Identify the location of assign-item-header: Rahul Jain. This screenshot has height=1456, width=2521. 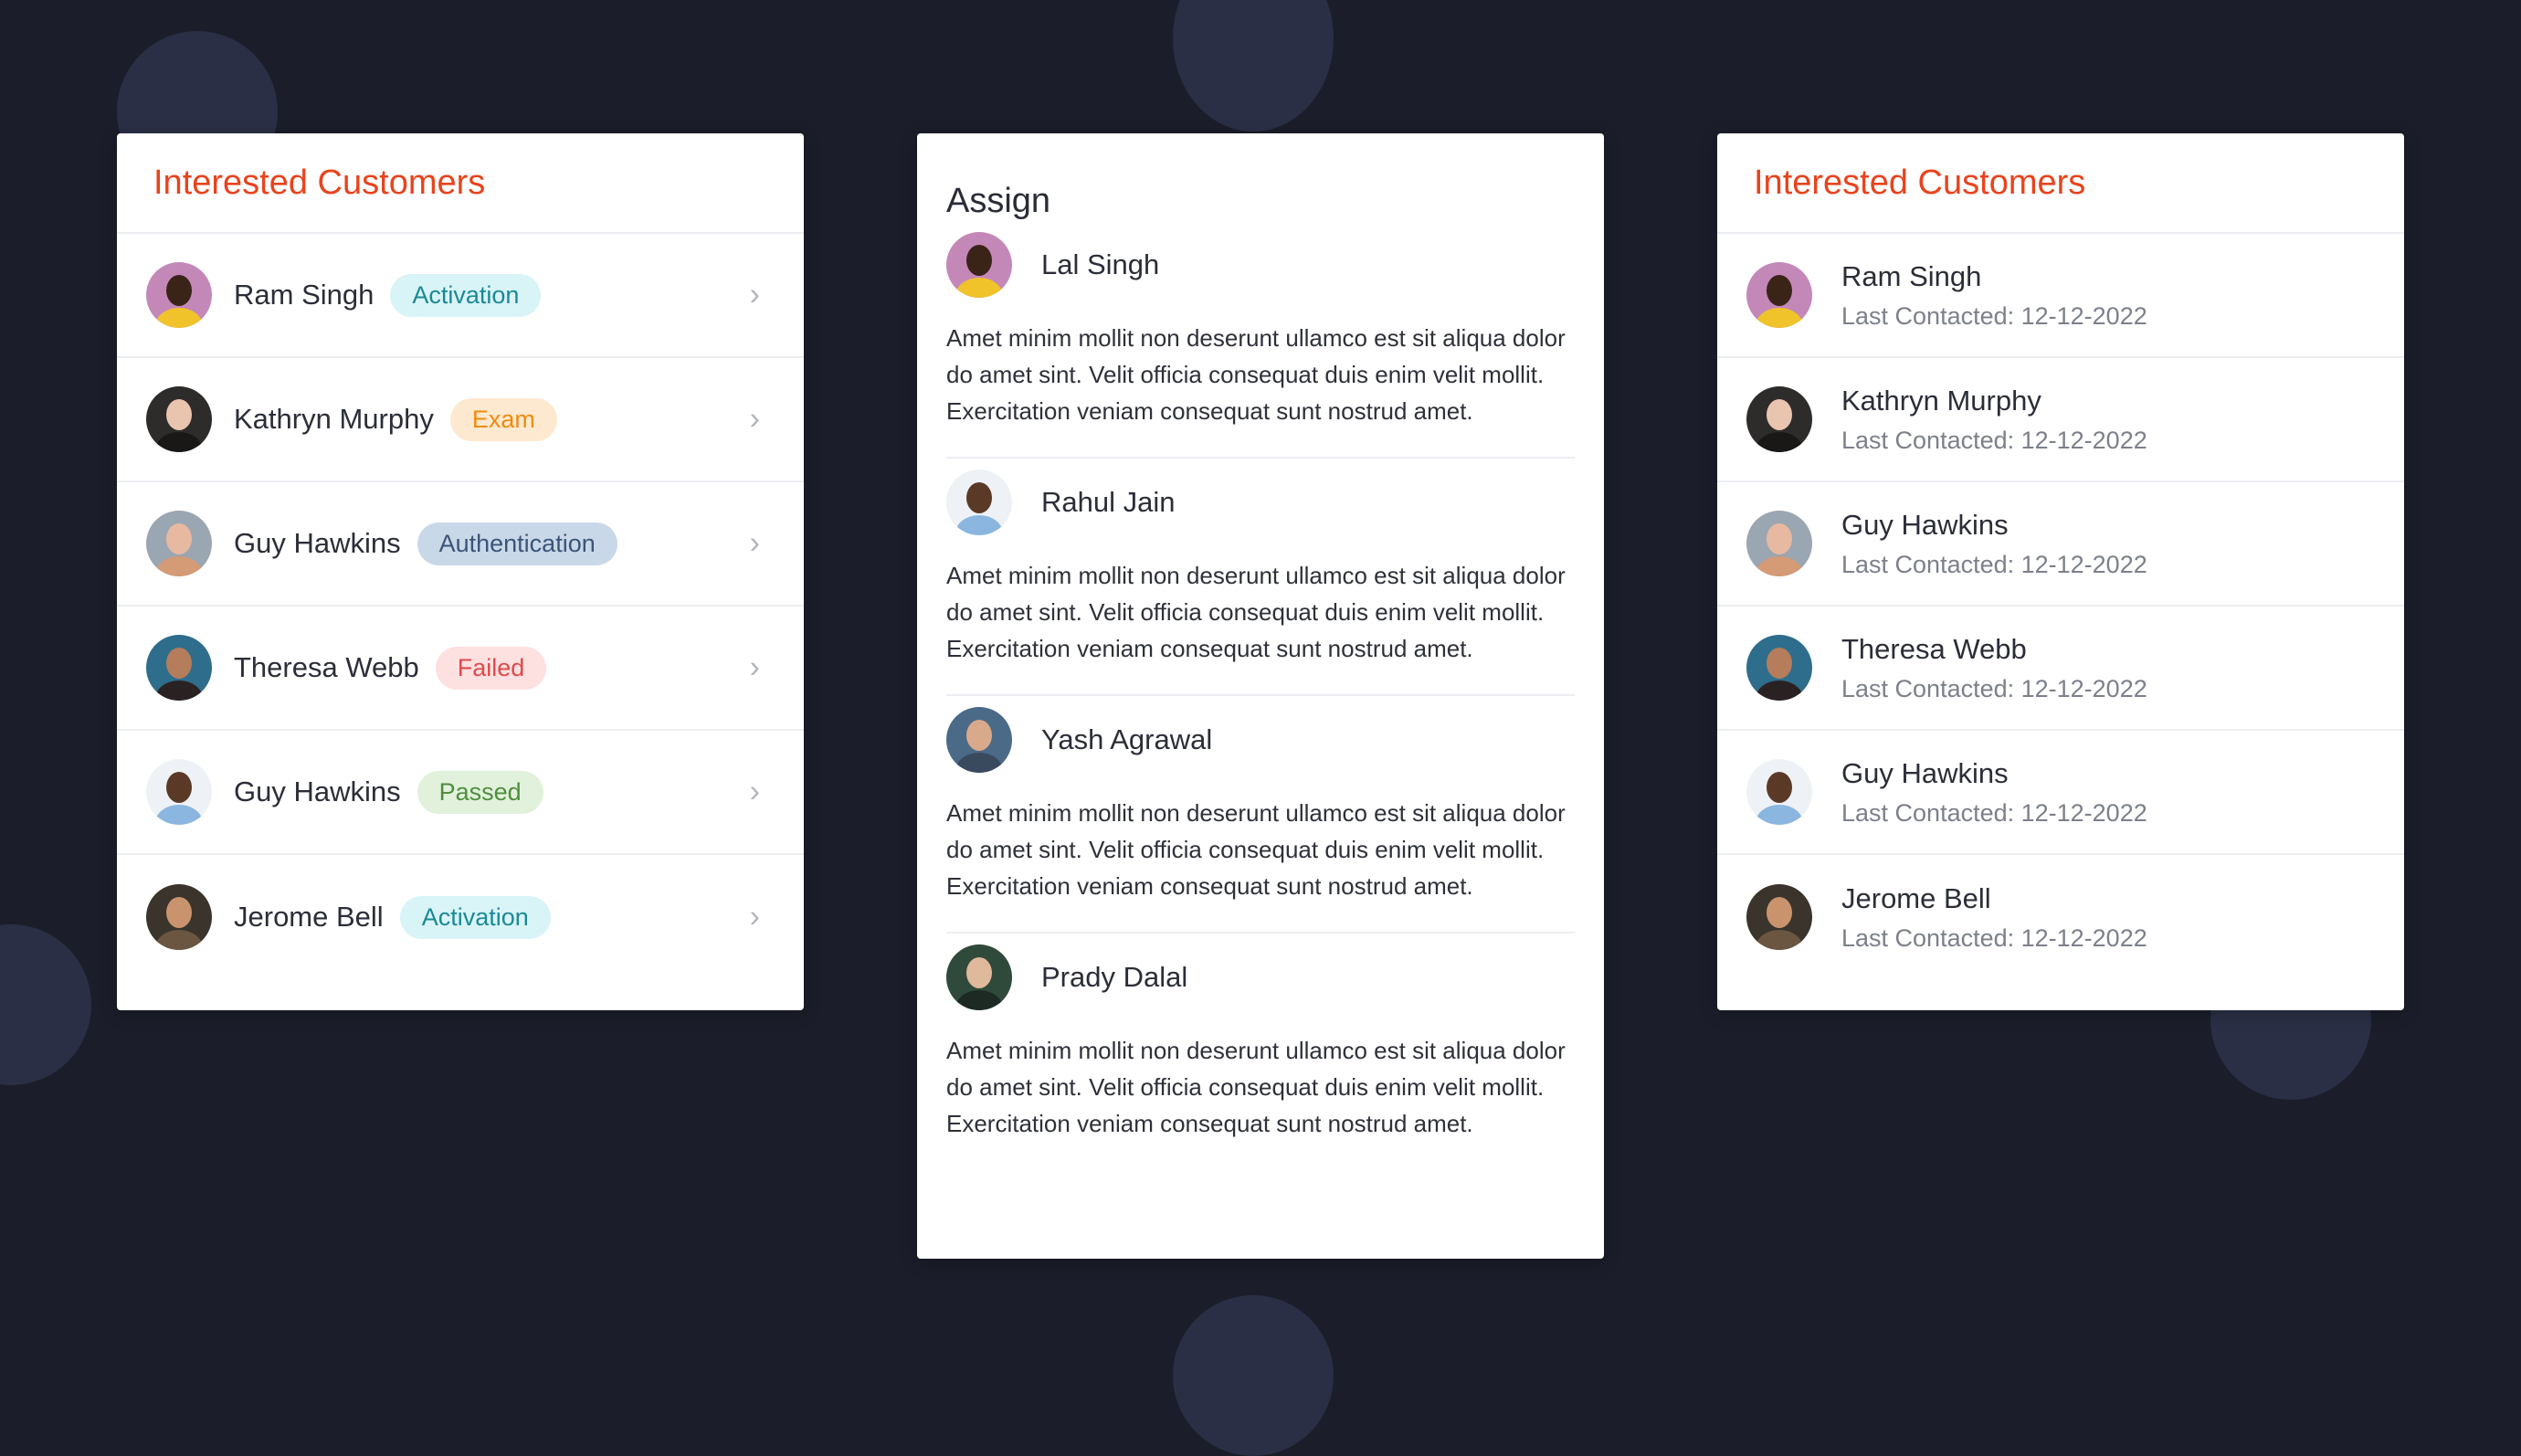
(1260, 503).